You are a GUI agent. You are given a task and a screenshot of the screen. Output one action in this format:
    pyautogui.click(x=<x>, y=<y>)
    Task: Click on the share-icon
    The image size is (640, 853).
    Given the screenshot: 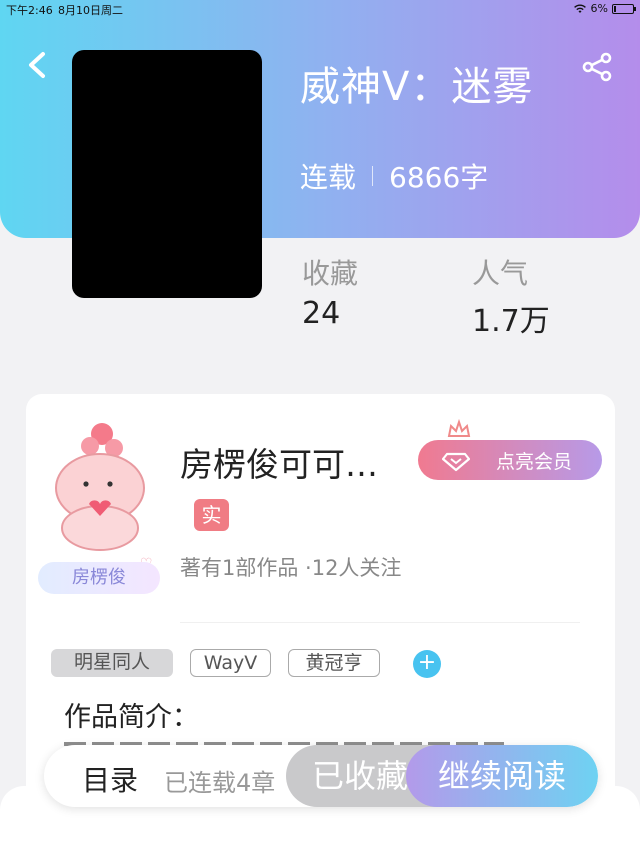 What is the action you would take?
    pyautogui.click(x=597, y=67)
    